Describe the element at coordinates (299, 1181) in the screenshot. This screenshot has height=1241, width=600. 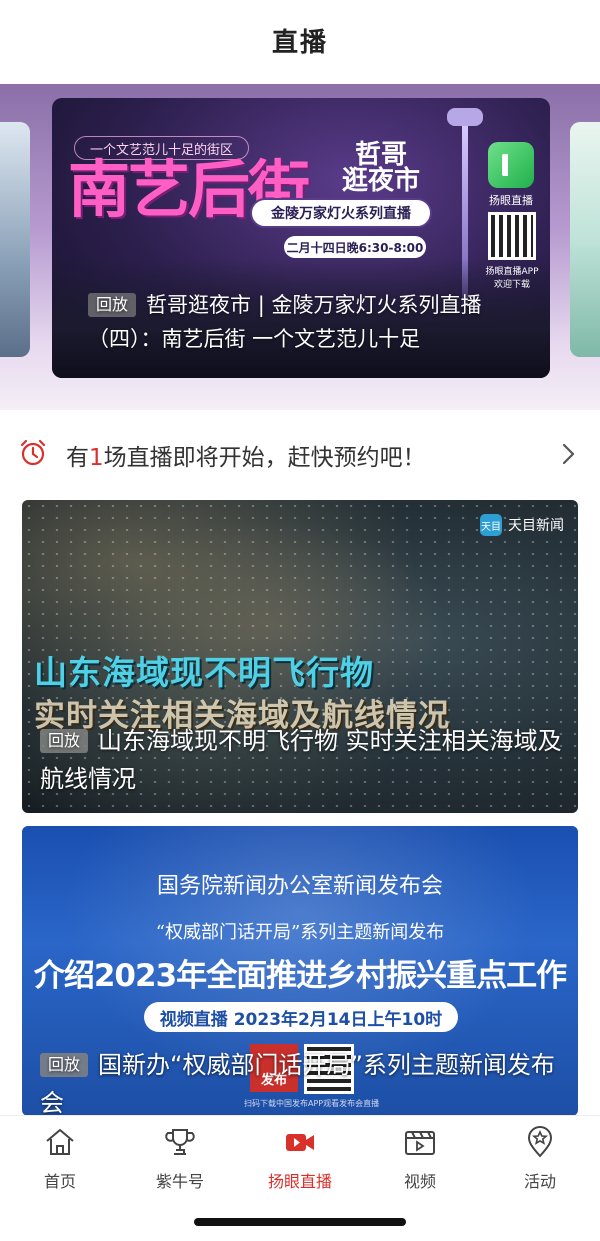
I see `tab-label: 扬眼直播` at that location.